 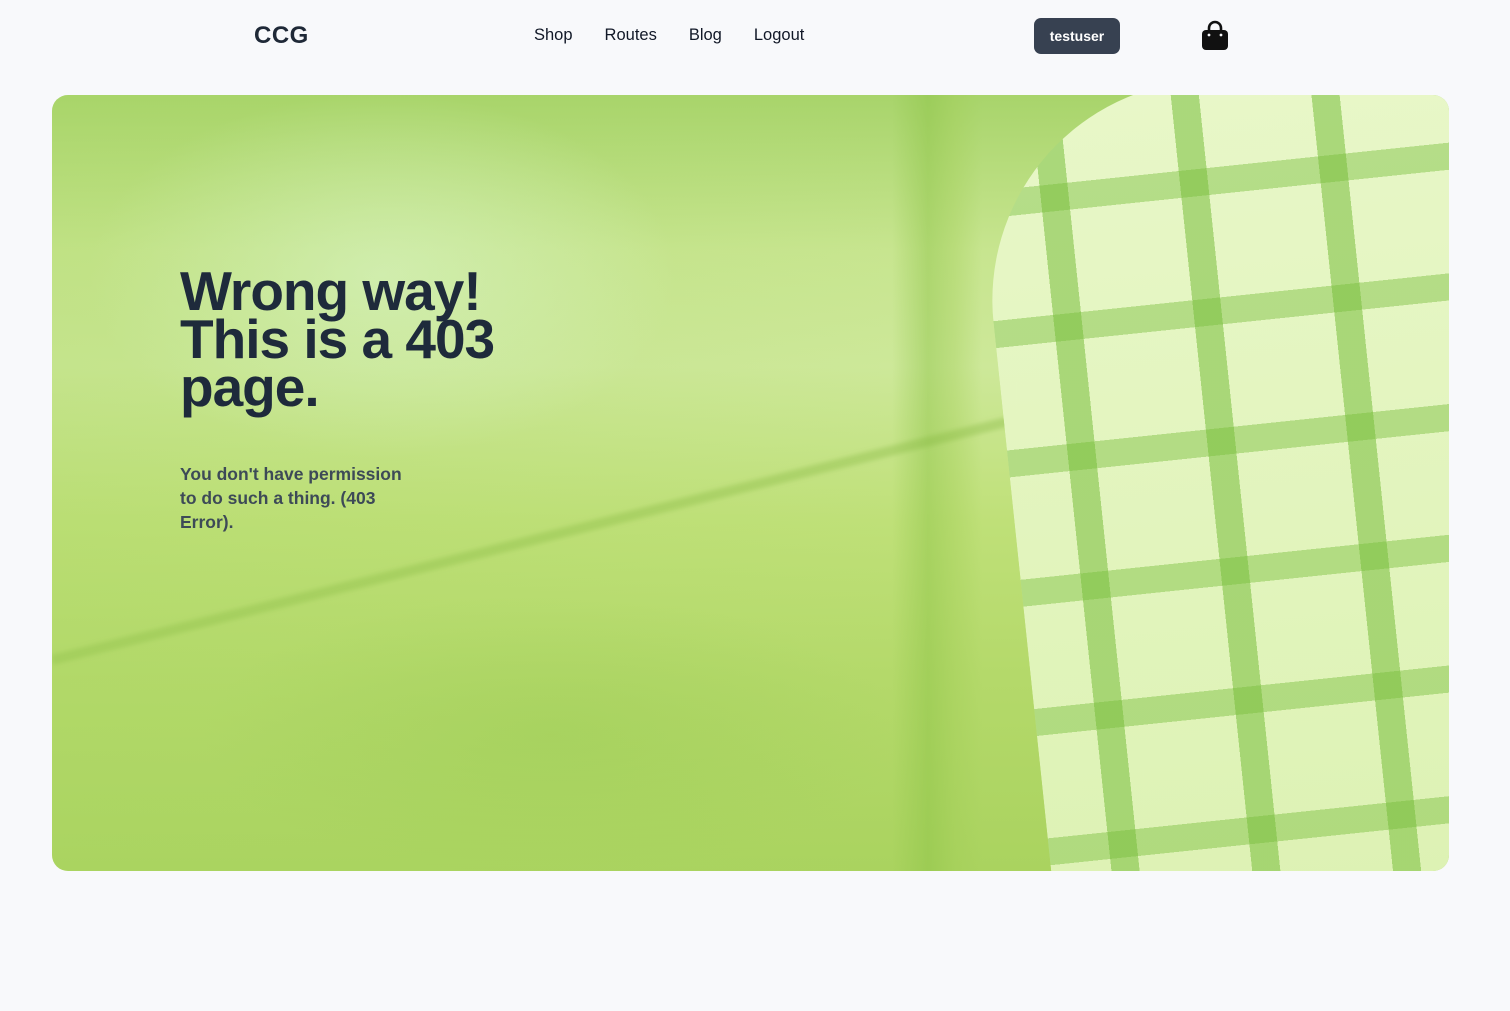 I want to click on top-navbar: CCG Shop Routes Blog Logout testuser, so click(x=755, y=36).